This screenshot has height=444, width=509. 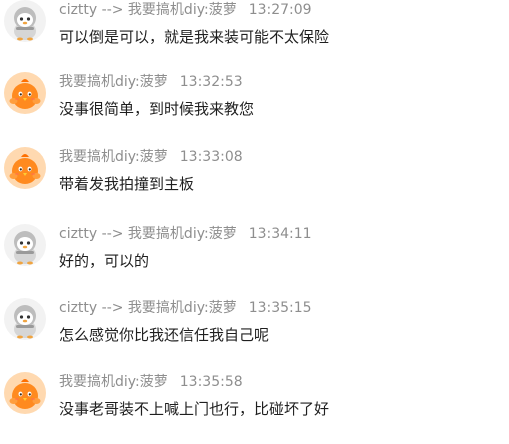 What do you see at coordinates (157, 109) in the screenshot?
I see `message-text: 没事很简单，到时候我来教您` at bounding box center [157, 109].